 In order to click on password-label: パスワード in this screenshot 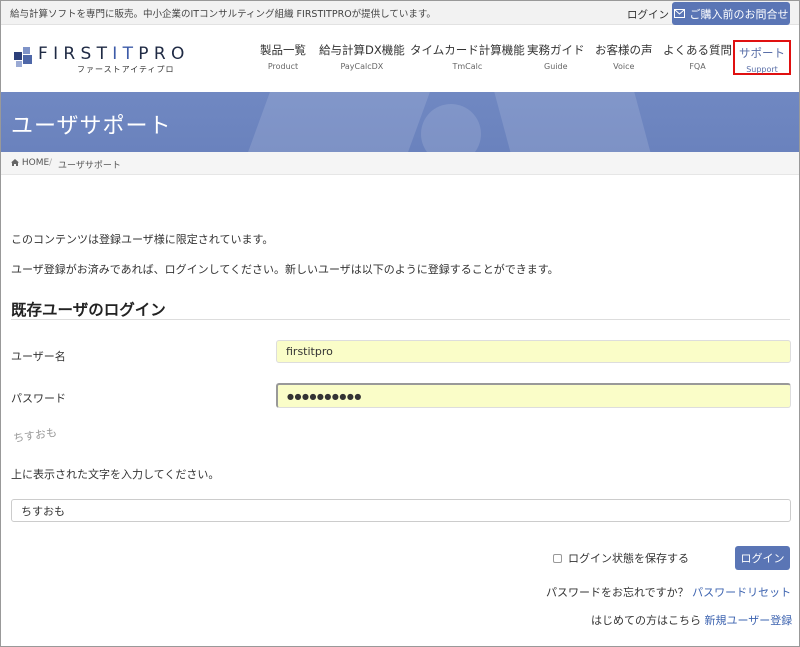, I will do `click(38, 398)`.